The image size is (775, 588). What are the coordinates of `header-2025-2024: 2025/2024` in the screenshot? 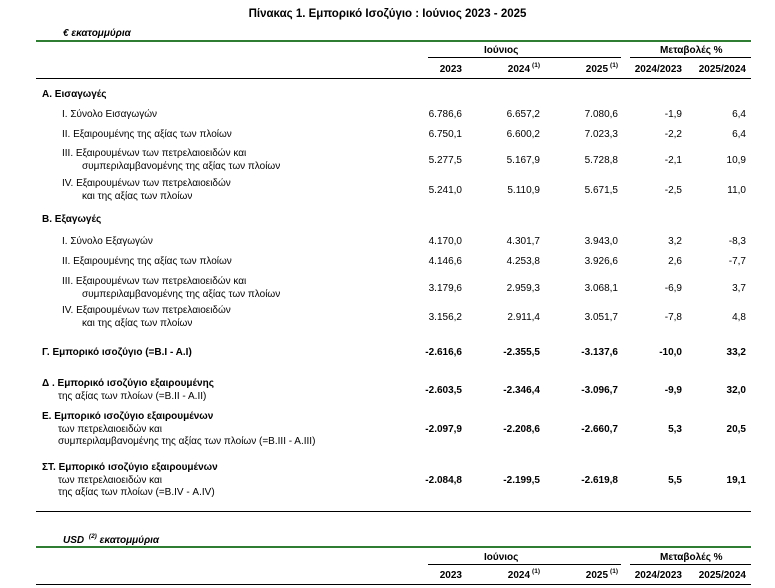 It's located at (722, 69).